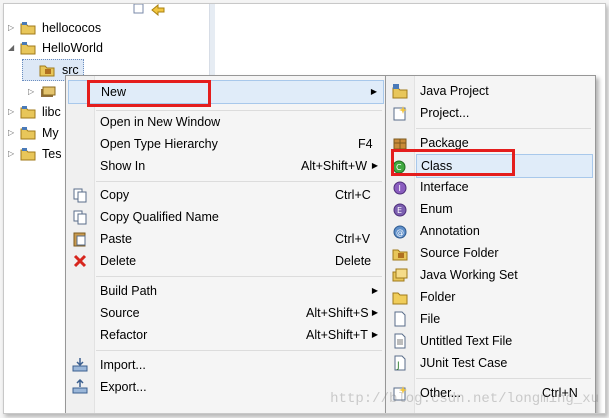 The height and width of the screenshot is (418, 609). What do you see at coordinates (400, 253) in the screenshot?
I see `source-folder-icon` at bounding box center [400, 253].